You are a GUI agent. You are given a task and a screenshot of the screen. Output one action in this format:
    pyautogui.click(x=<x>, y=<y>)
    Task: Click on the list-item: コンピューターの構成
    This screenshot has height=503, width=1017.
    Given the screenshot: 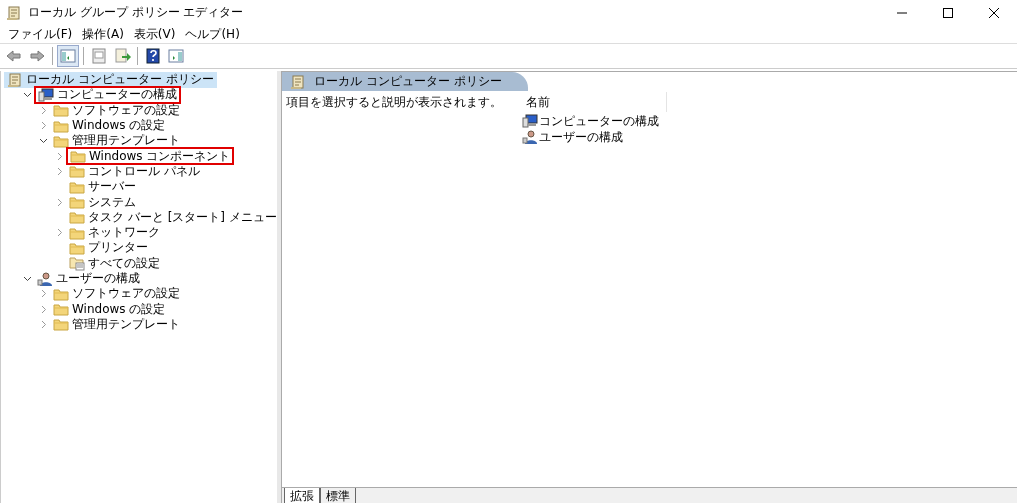 What is the action you would take?
    pyautogui.click(x=588, y=121)
    